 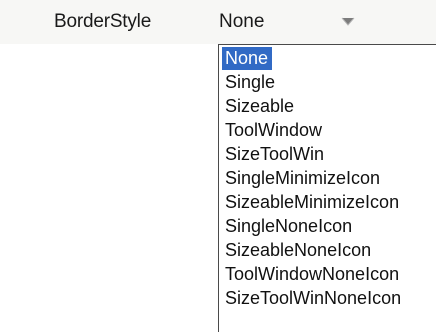 What do you see at coordinates (103, 21) in the screenshot?
I see `property-name-label: BorderStyle` at bounding box center [103, 21].